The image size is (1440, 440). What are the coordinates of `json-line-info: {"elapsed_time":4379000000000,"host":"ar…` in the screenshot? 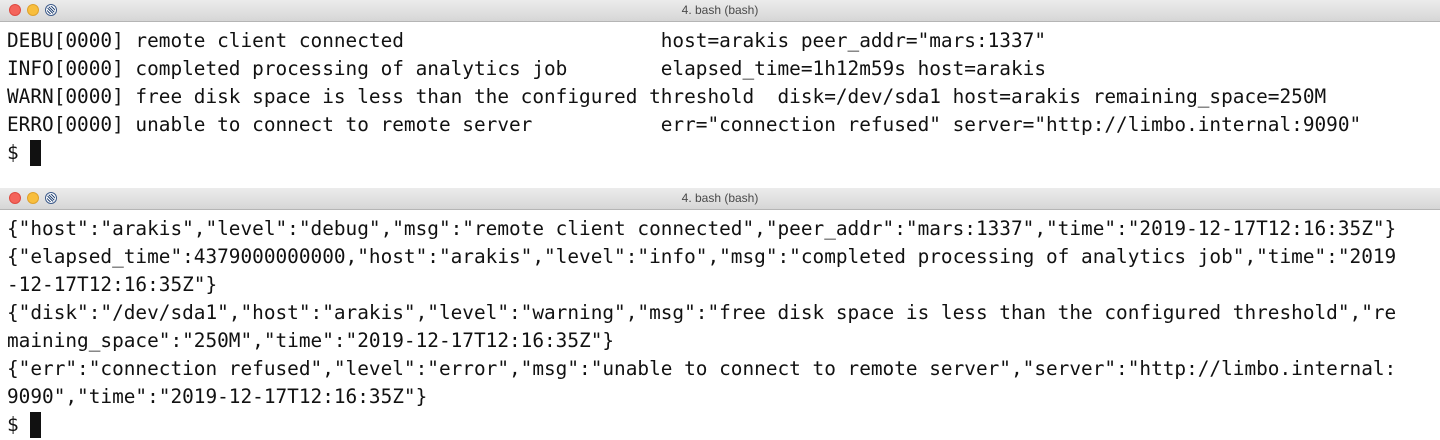 It's located at (702, 256).